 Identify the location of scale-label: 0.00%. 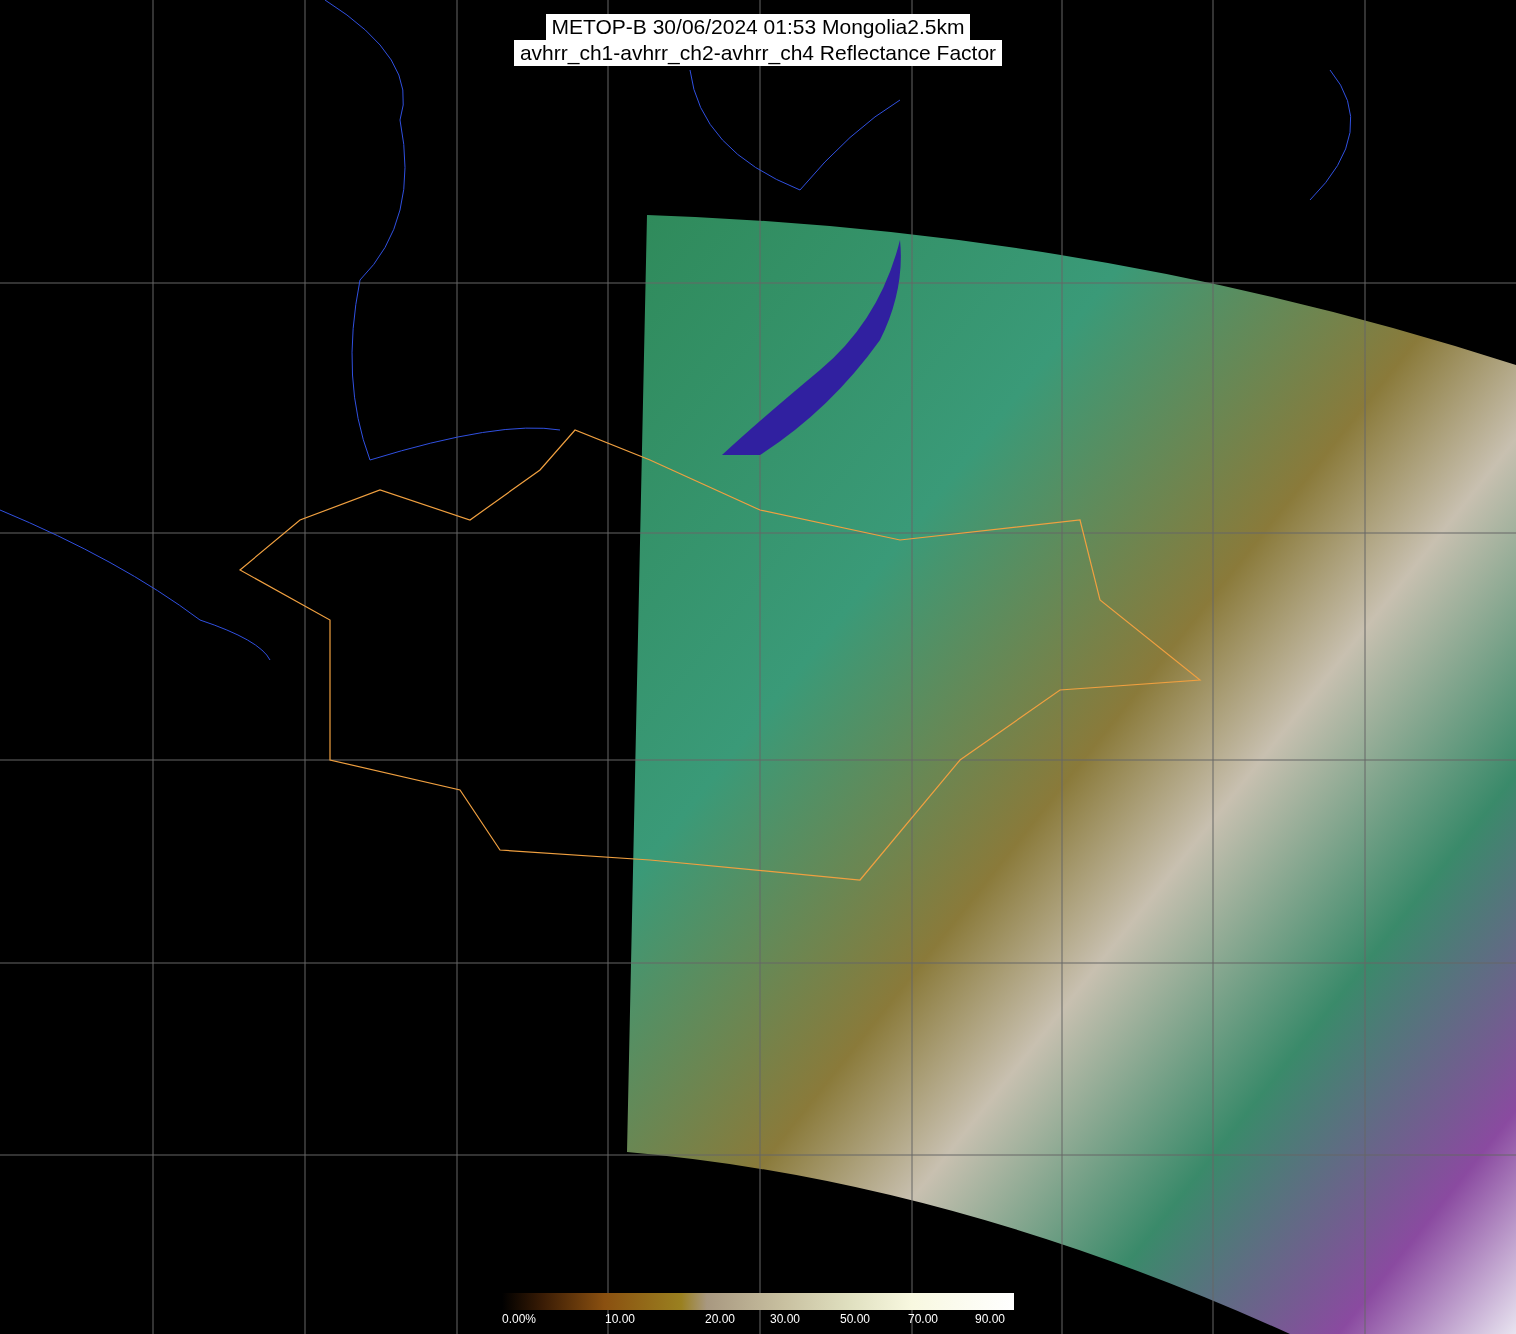
(519, 1319).